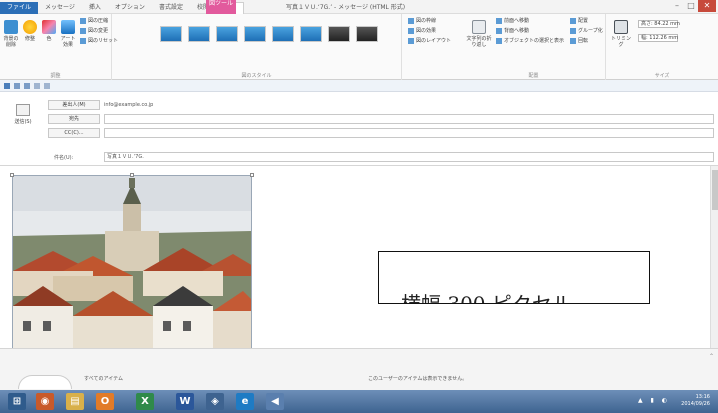 This screenshot has height=413, width=718. Describe the element at coordinates (252, 175) in the screenshot. I see `resize-handle-top-right` at that location.